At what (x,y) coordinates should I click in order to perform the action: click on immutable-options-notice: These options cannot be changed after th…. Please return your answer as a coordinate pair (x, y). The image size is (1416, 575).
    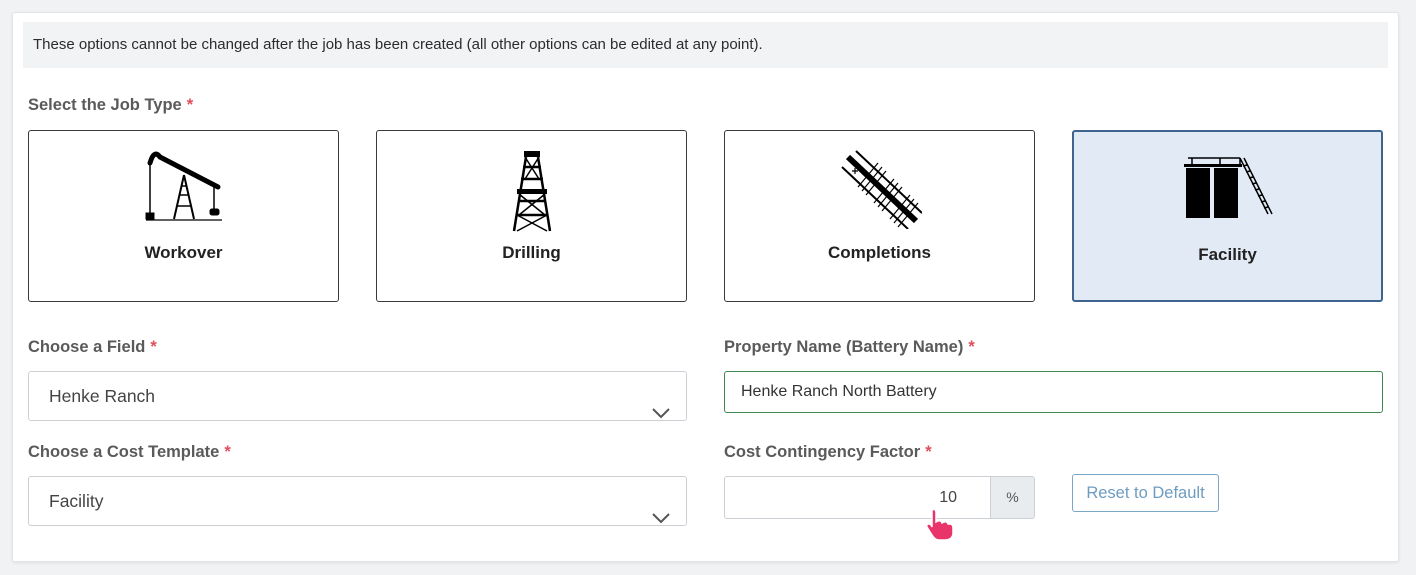
    Looking at the image, I should click on (705, 45).